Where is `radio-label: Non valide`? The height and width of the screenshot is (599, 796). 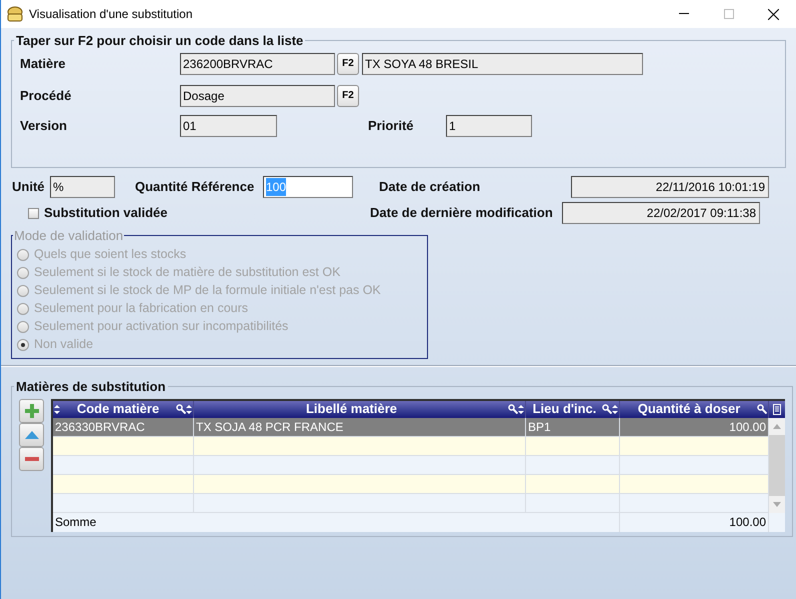 radio-label: Non valide is located at coordinates (64, 345).